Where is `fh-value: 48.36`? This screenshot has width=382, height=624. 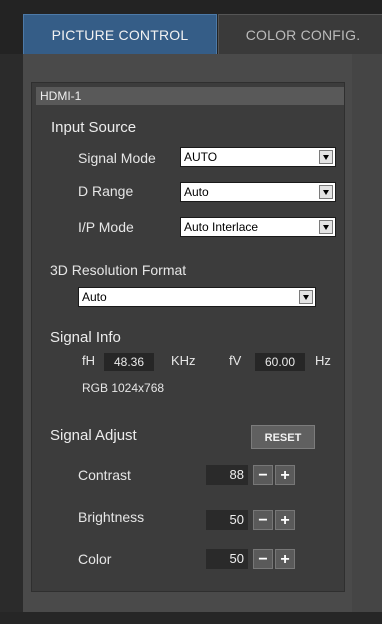
fh-value: 48.36 is located at coordinates (129, 362).